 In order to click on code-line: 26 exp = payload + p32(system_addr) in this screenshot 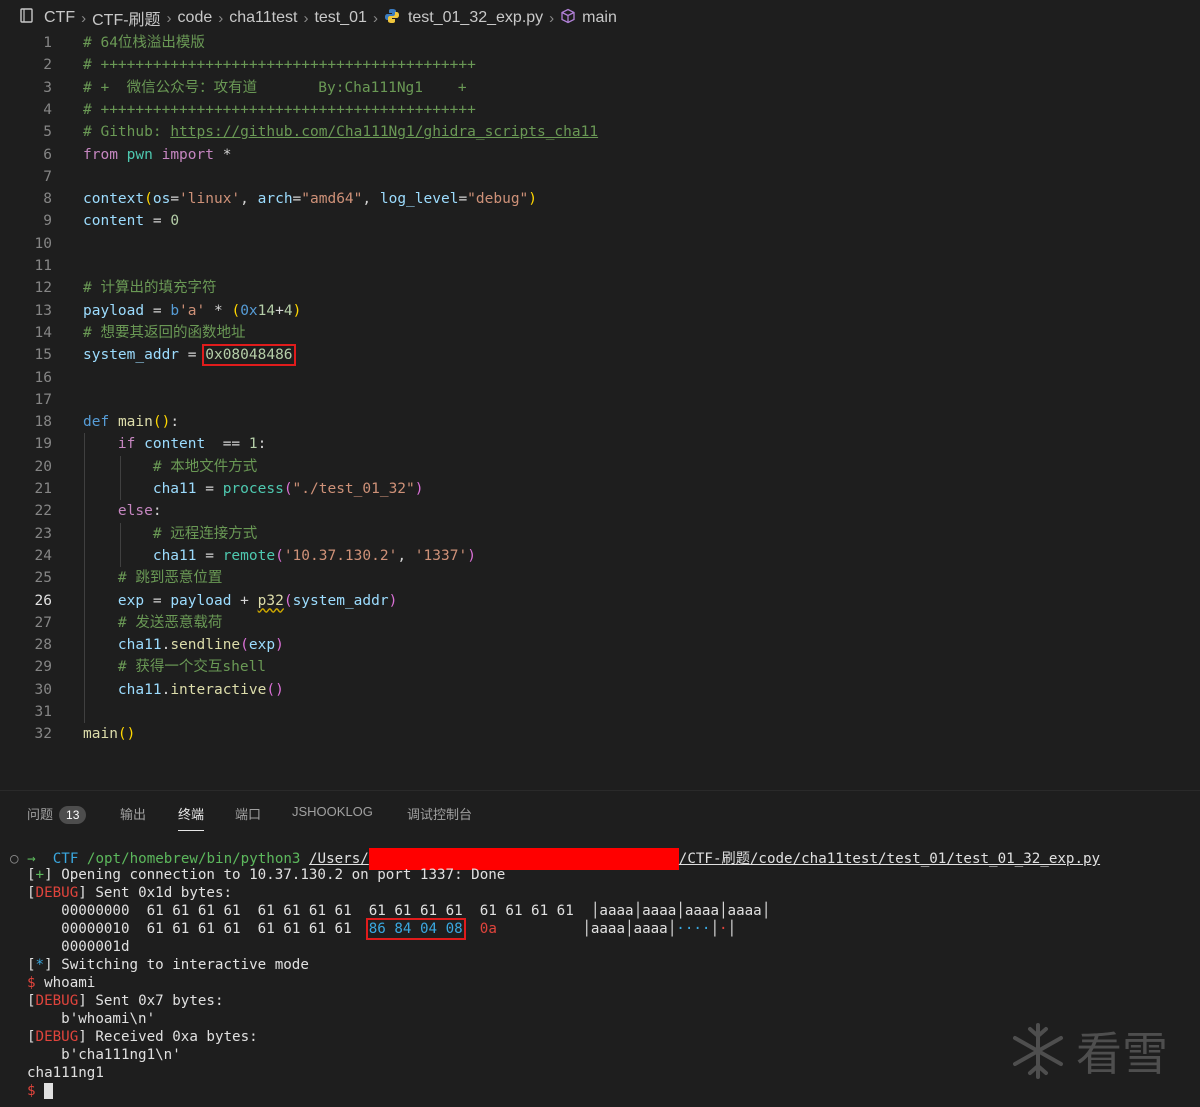, I will do `click(600, 601)`.